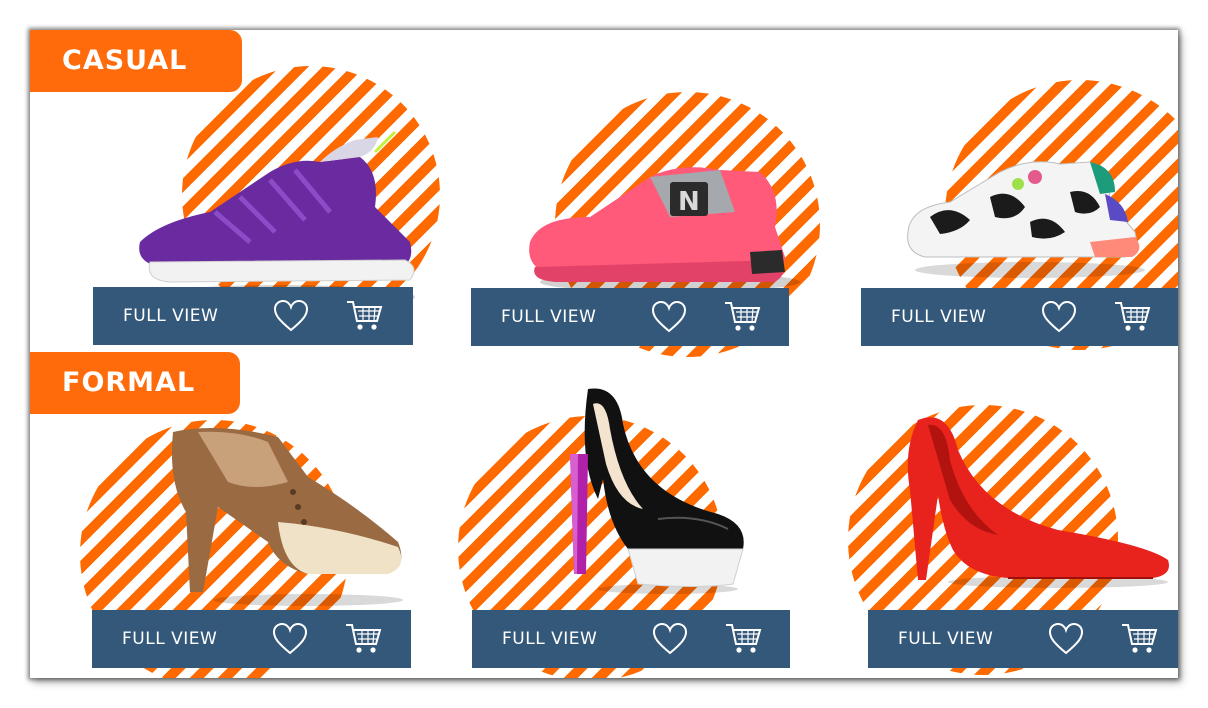 The image size is (1208, 708). Describe the element at coordinates (135, 383) in the screenshot. I see `category-tag-formal: FORMAL` at that location.